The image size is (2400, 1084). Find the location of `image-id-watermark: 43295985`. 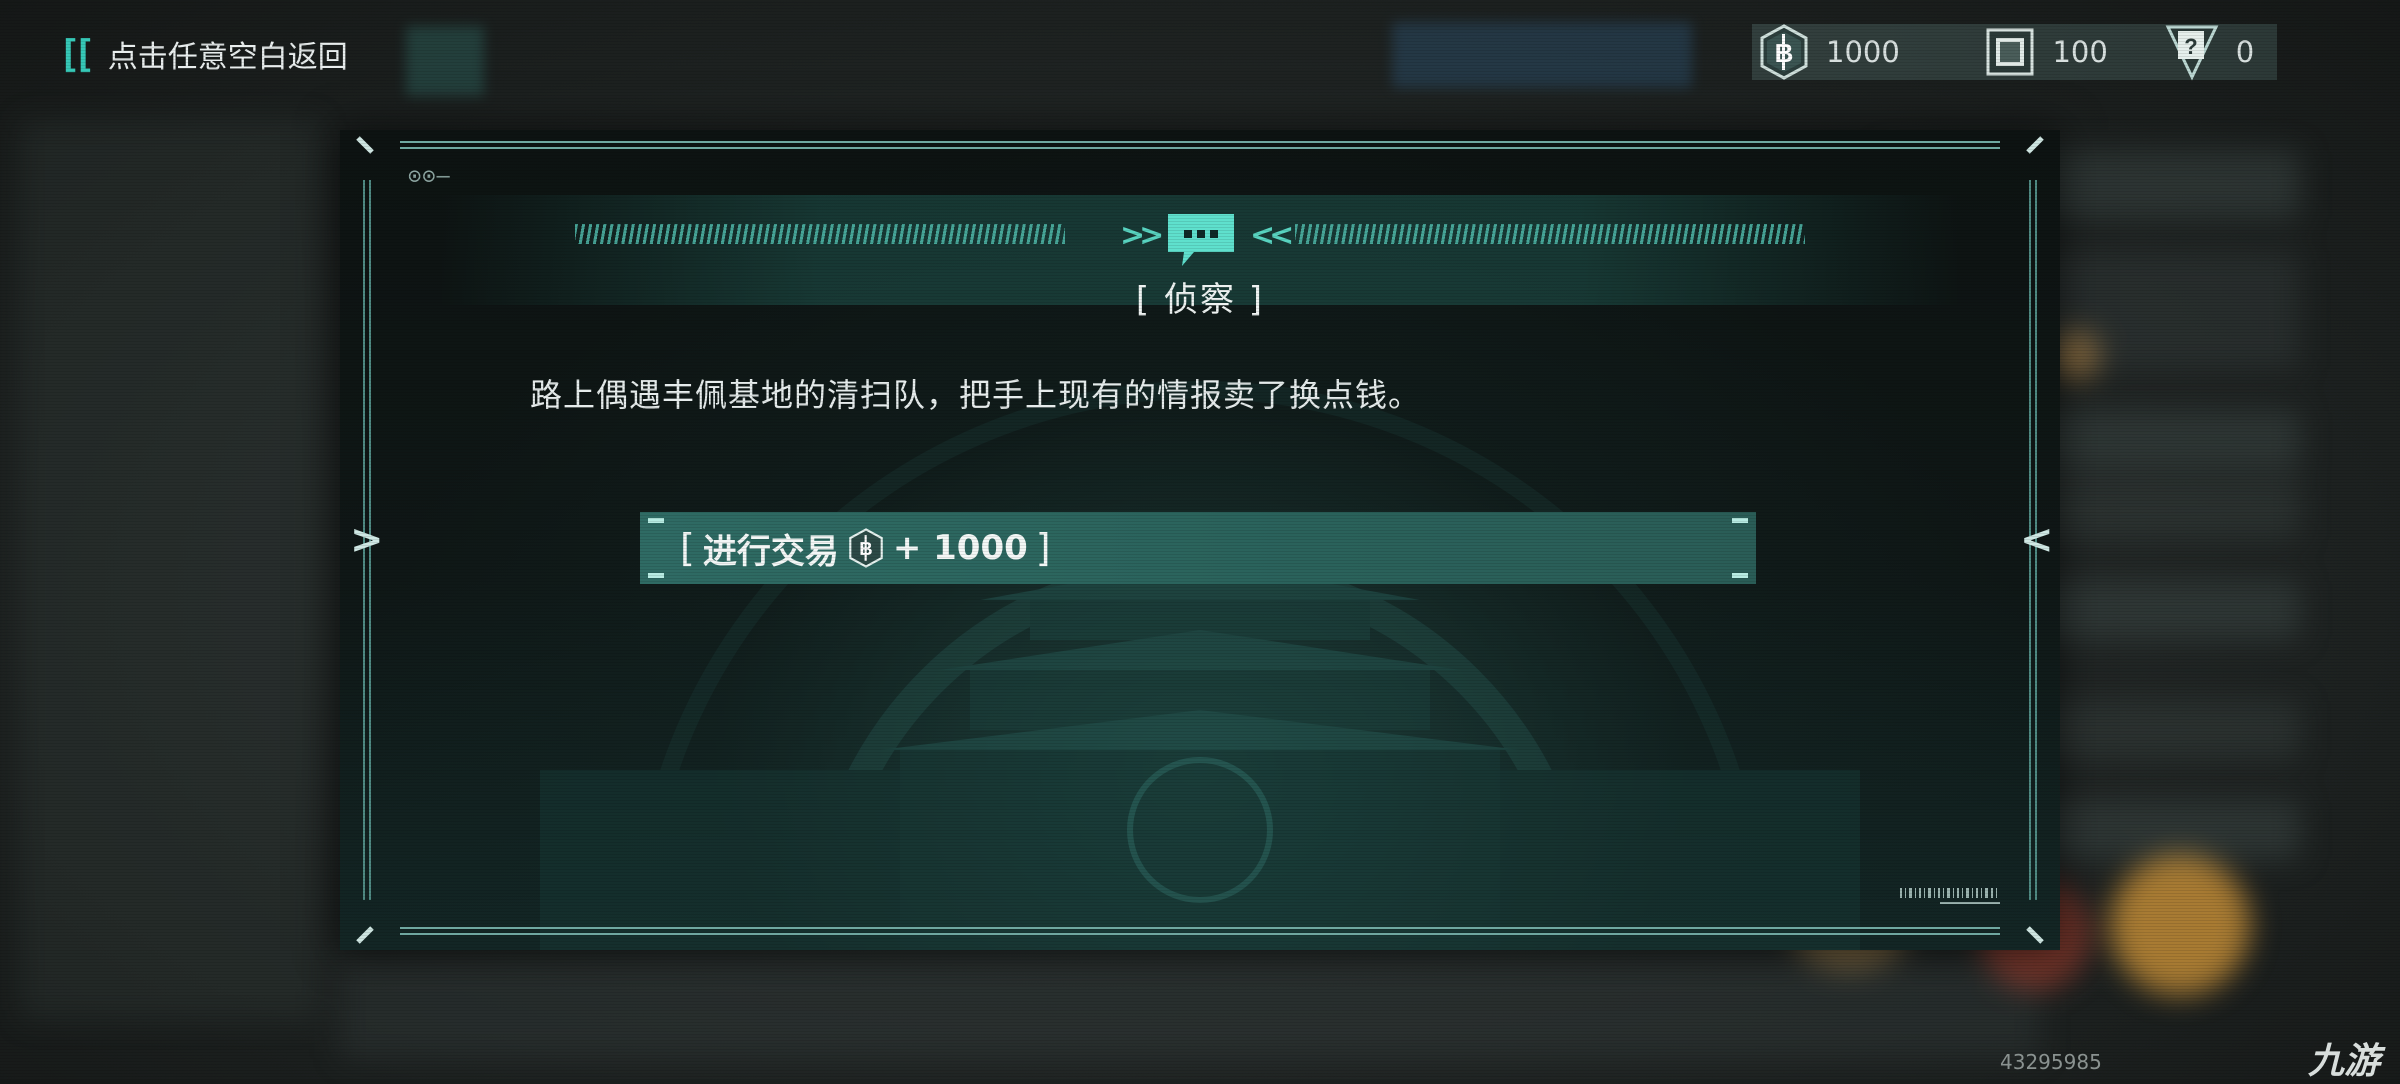

image-id-watermark: 43295985 is located at coordinates (2051, 1062).